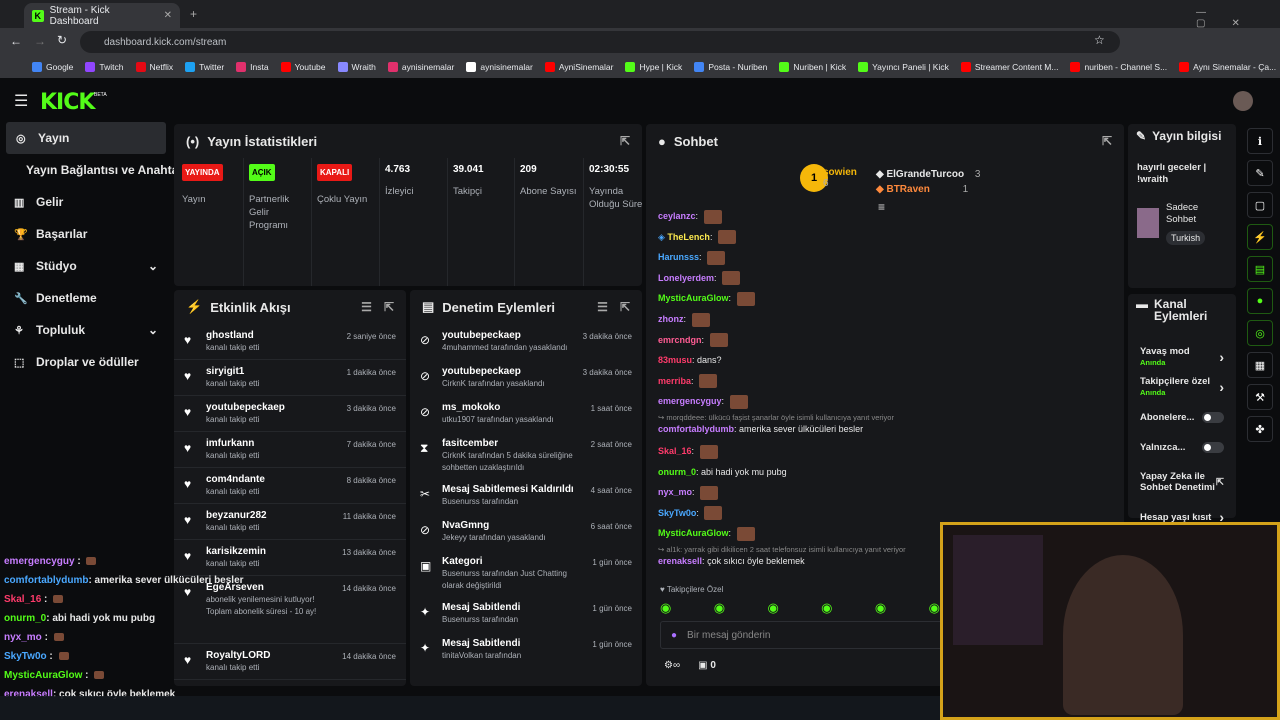 The width and height of the screenshot is (1280, 720). What do you see at coordinates (1099, 40) in the screenshot?
I see `bookmark-star-icon: ☆` at bounding box center [1099, 40].